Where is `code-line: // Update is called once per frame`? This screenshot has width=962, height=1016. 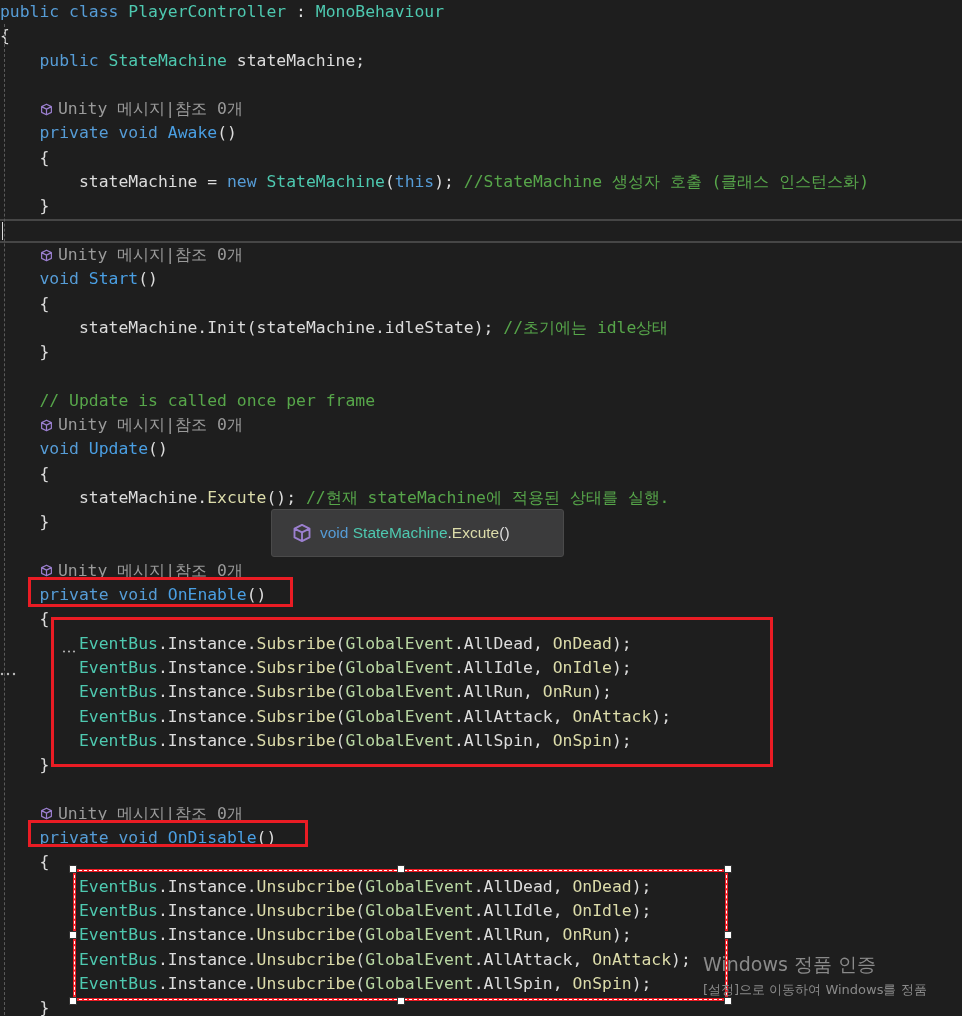 code-line: // Update is called once per frame is located at coordinates (207, 400).